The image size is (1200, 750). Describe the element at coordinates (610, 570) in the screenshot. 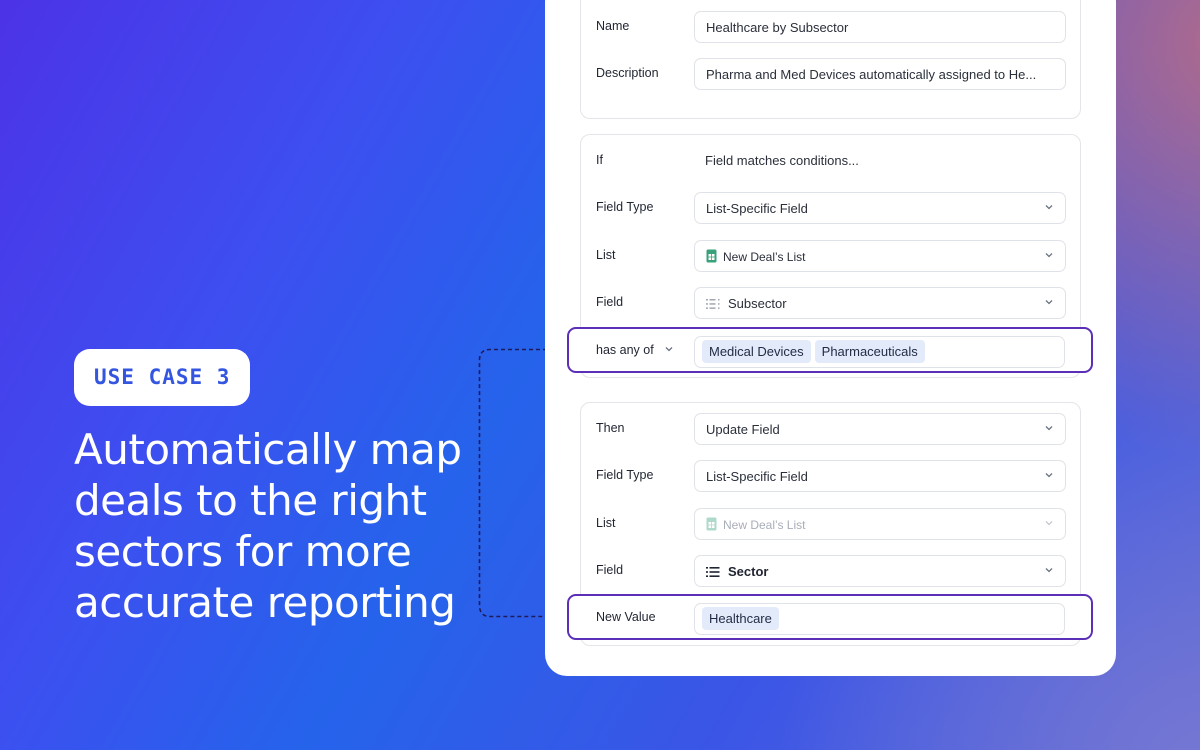

I see `action-field-label: Field` at that location.